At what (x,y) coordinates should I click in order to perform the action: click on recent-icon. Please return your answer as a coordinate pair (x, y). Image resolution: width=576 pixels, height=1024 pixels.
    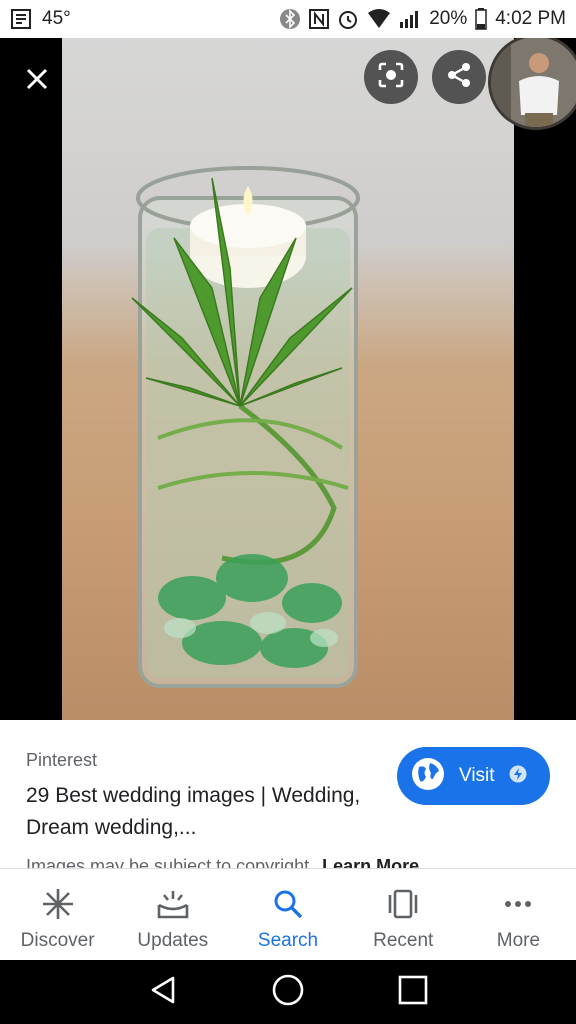
    Looking at the image, I should click on (403, 906).